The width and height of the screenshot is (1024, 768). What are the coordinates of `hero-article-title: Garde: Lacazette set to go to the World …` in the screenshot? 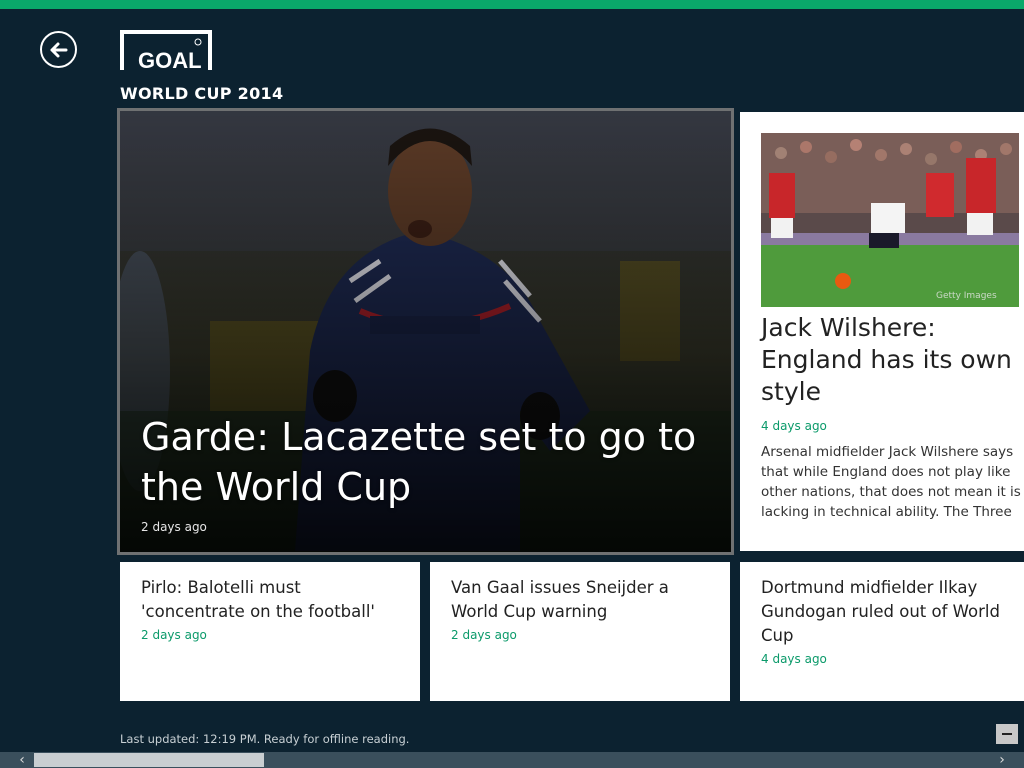 It's located at (419, 462).